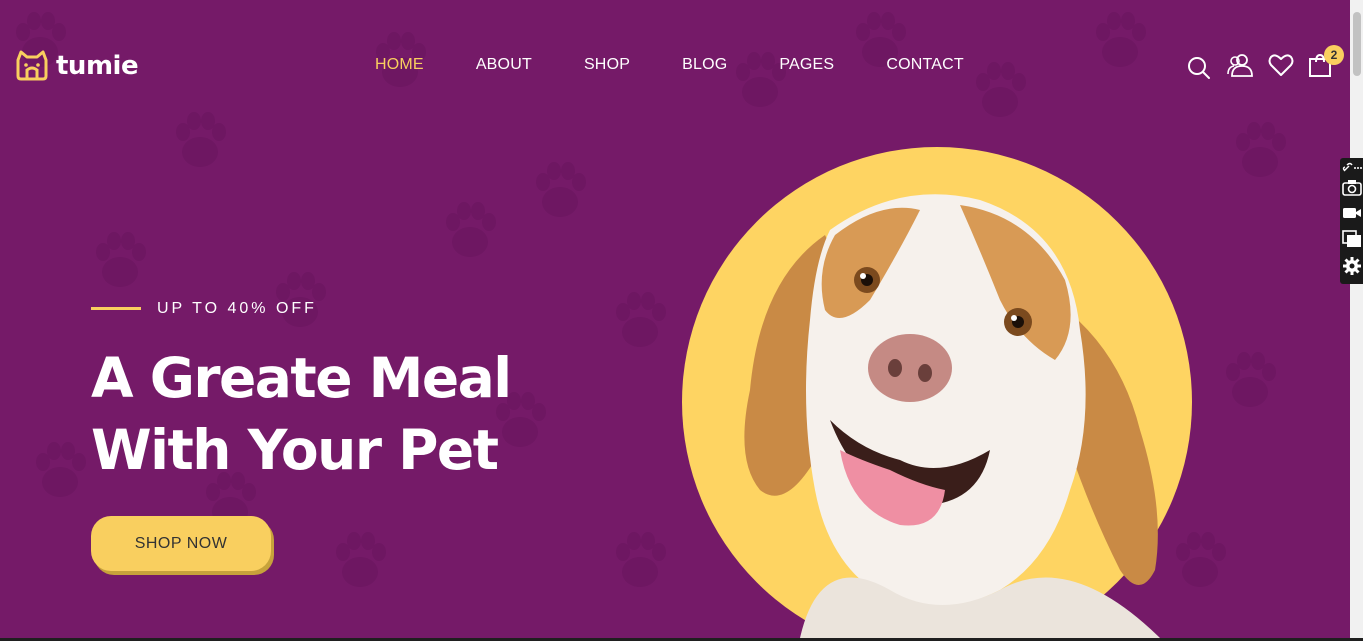 The height and width of the screenshot is (641, 1363). What do you see at coordinates (925, 65) in the screenshot?
I see `nav-contact: CONTACT` at bounding box center [925, 65].